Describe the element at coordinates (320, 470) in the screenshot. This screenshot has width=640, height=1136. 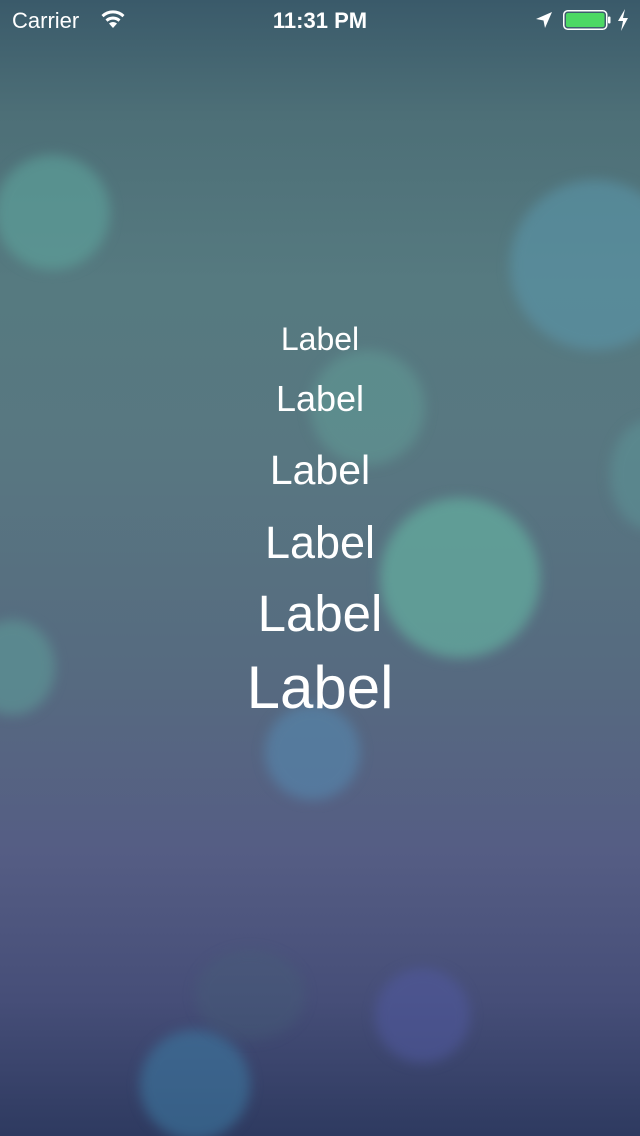
I see `label-3: Label` at that location.